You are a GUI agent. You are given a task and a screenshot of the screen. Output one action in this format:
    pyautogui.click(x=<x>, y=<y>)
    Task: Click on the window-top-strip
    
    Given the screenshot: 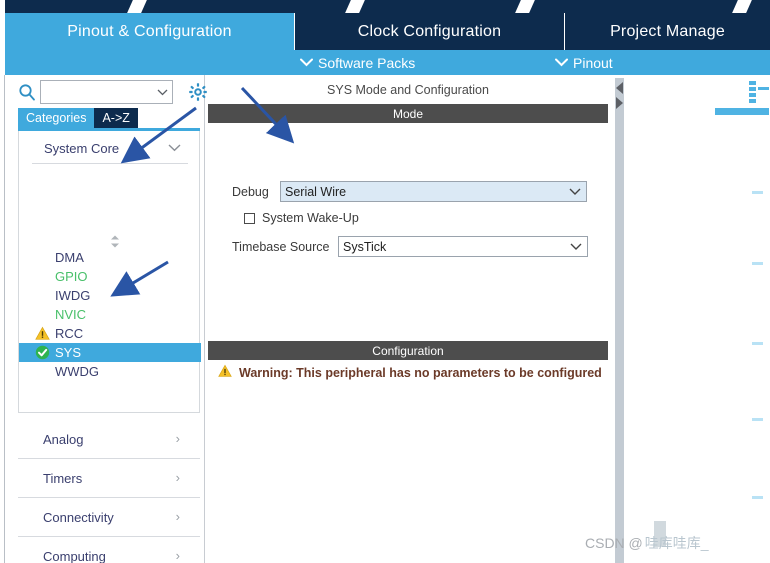 What is the action you would take?
    pyautogui.click(x=385, y=6)
    